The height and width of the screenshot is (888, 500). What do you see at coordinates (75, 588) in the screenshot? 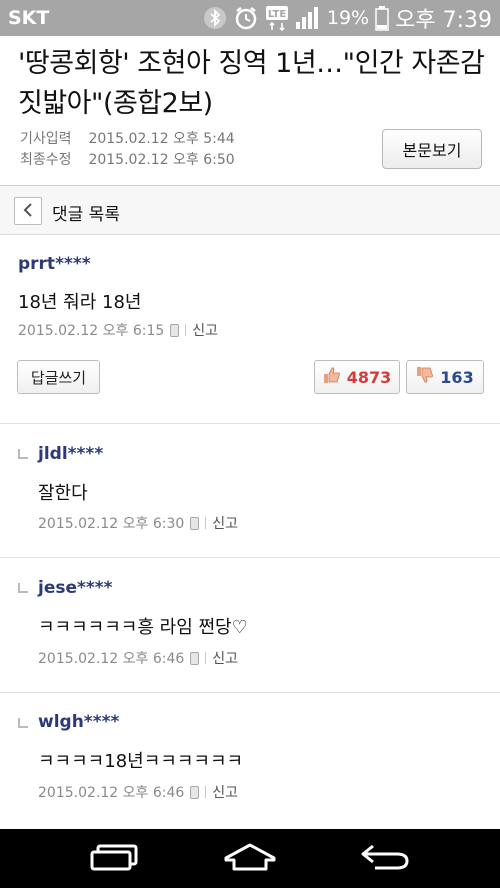
I see `reply-author: jese****` at bounding box center [75, 588].